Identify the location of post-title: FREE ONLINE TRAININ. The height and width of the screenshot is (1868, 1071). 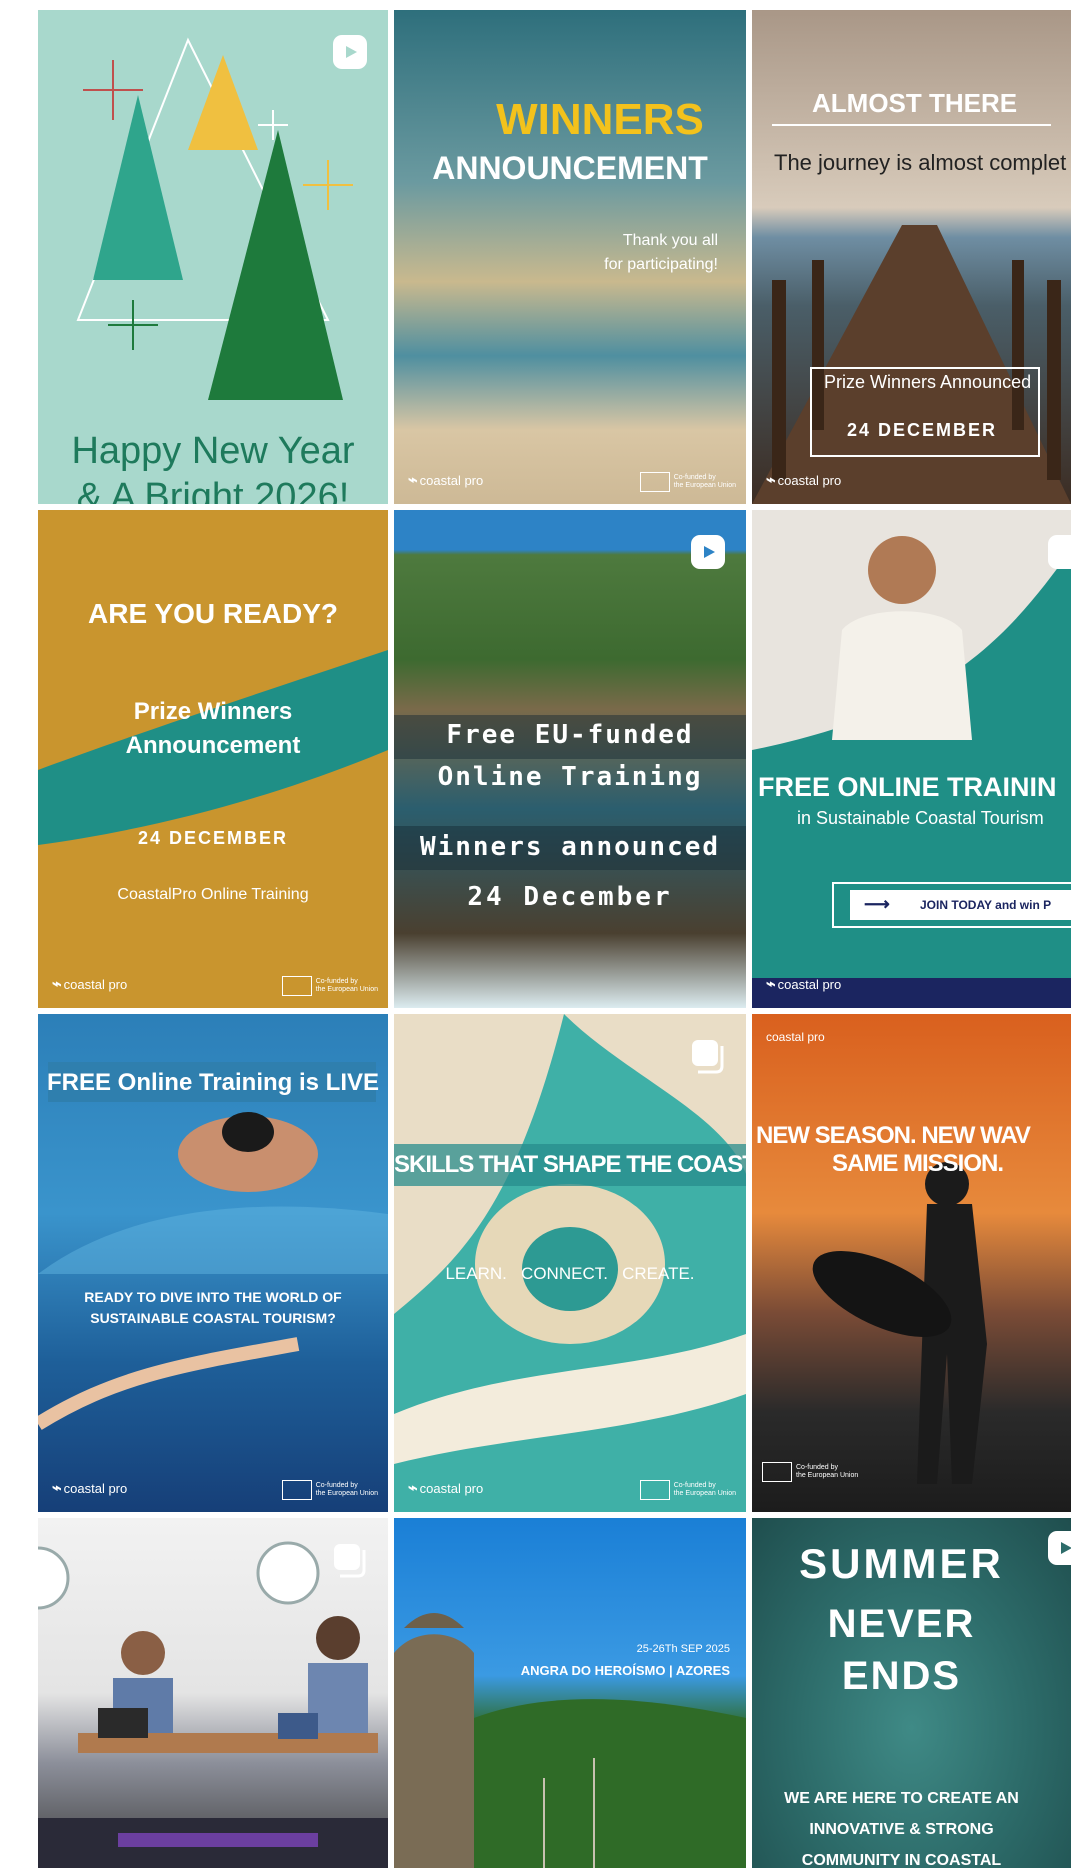
(907, 787).